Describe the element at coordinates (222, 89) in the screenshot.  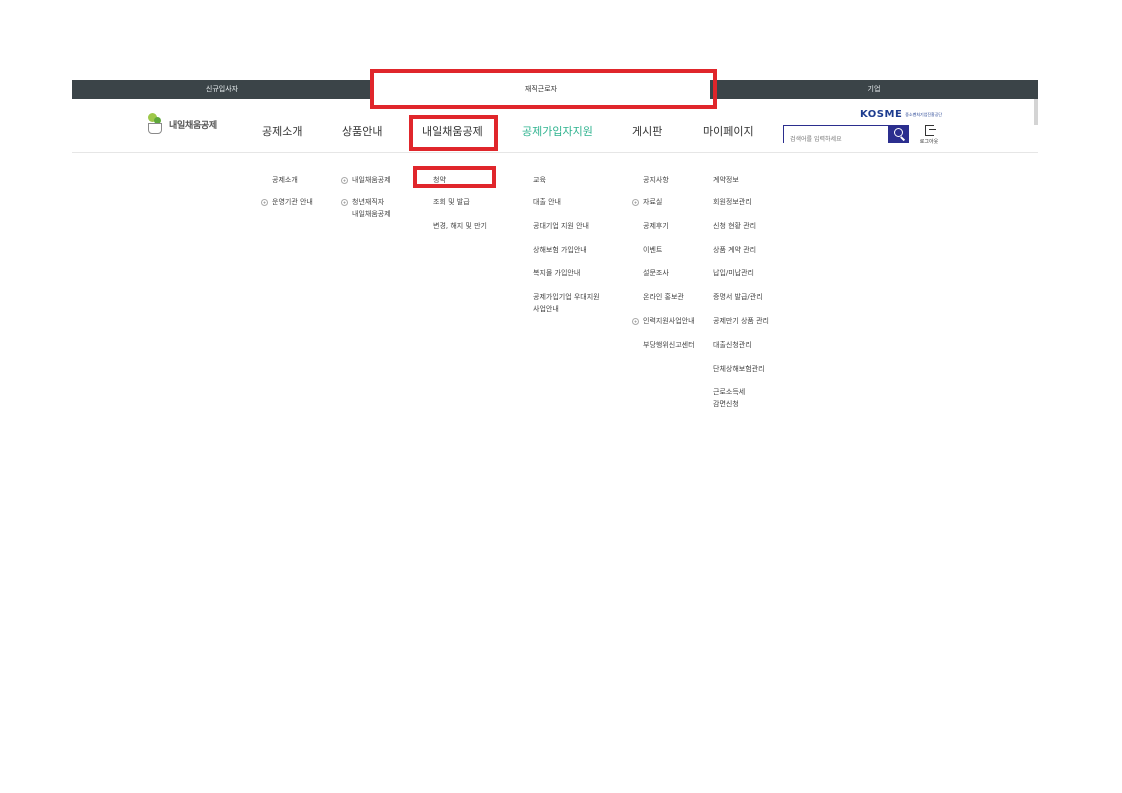
I see `tab-new-employee: 신규입사자` at that location.